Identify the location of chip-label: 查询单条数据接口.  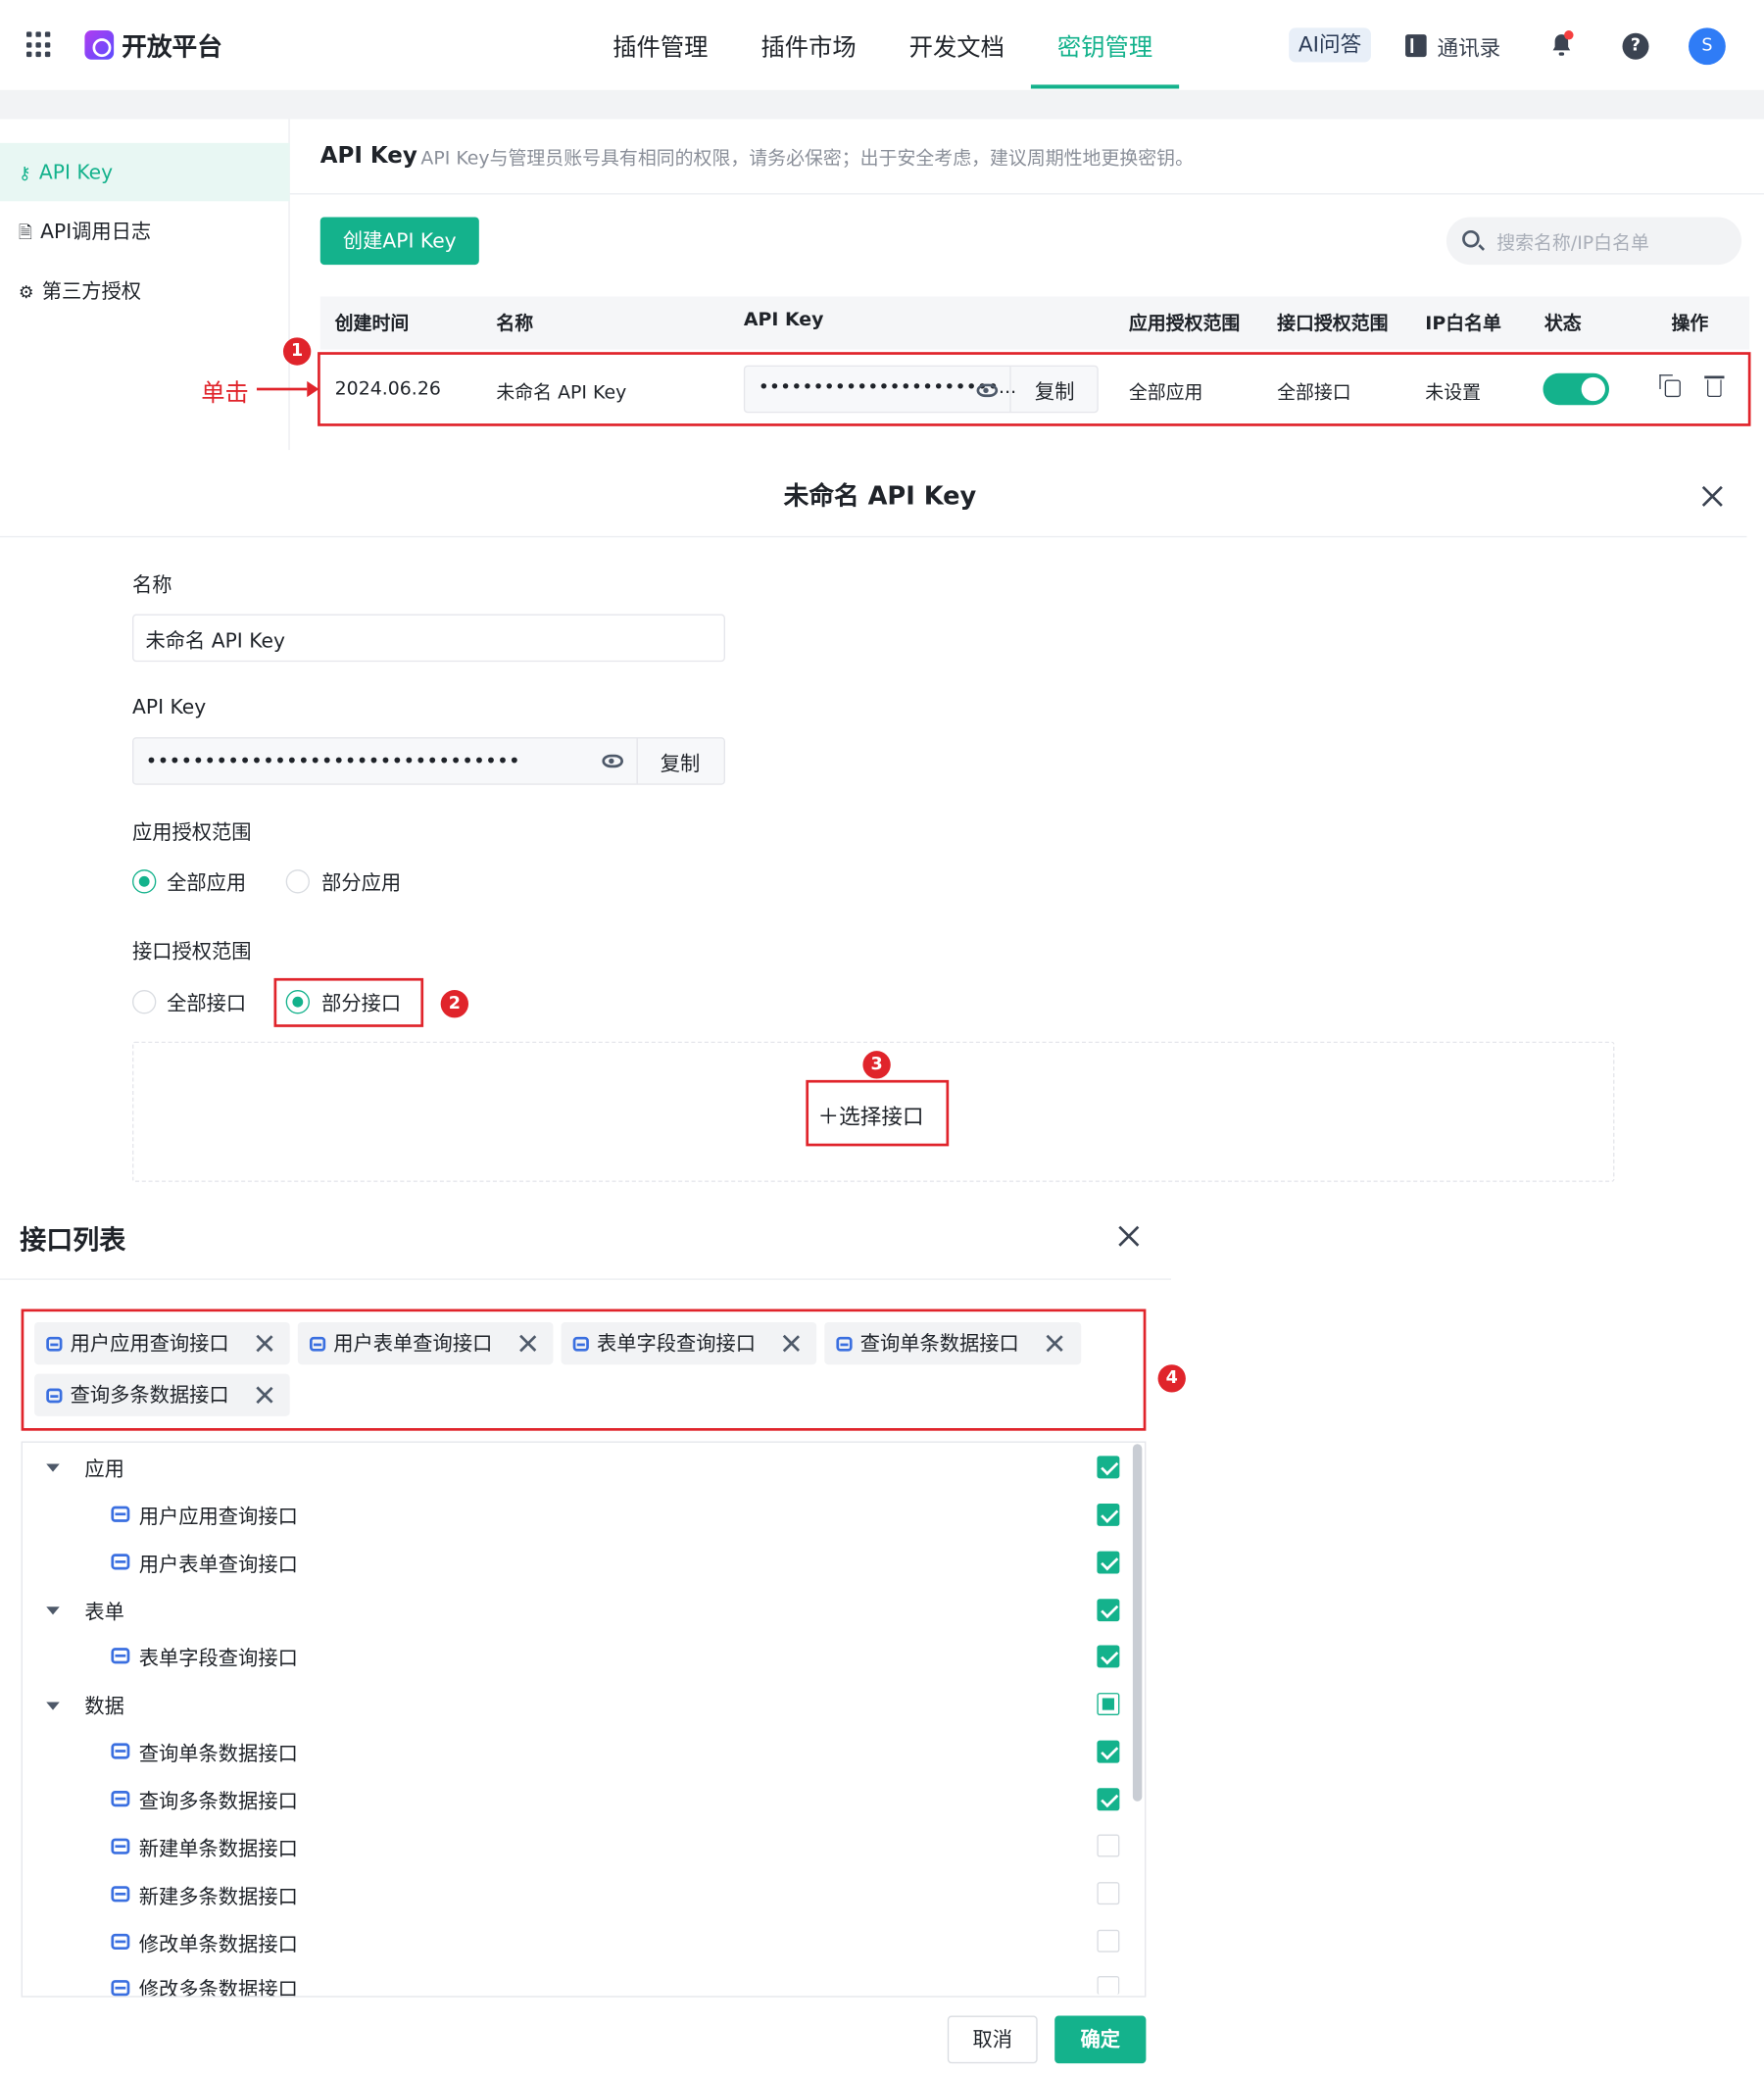
(939, 1344).